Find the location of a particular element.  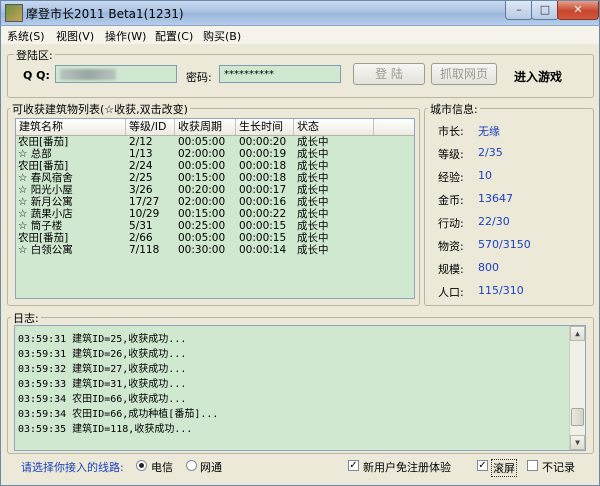

checkbox-no-log-label: 不记录 is located at coordinates (558, 467).